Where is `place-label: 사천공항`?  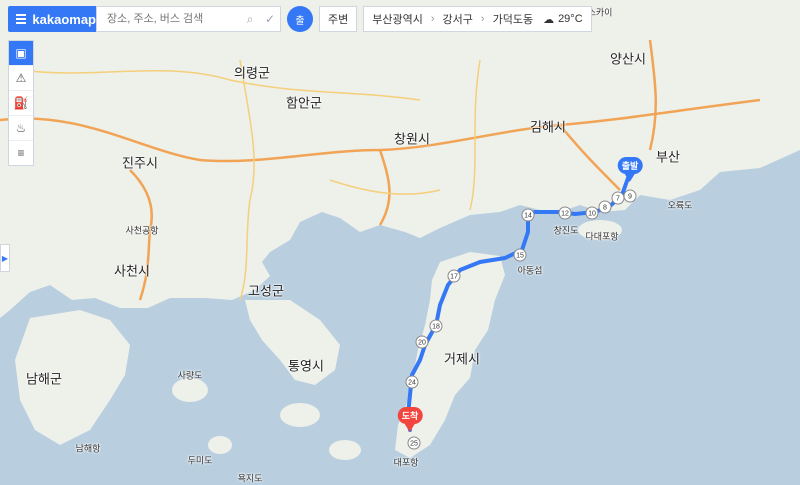 place-label: 사천공항 is located at coordinates (142, 230).